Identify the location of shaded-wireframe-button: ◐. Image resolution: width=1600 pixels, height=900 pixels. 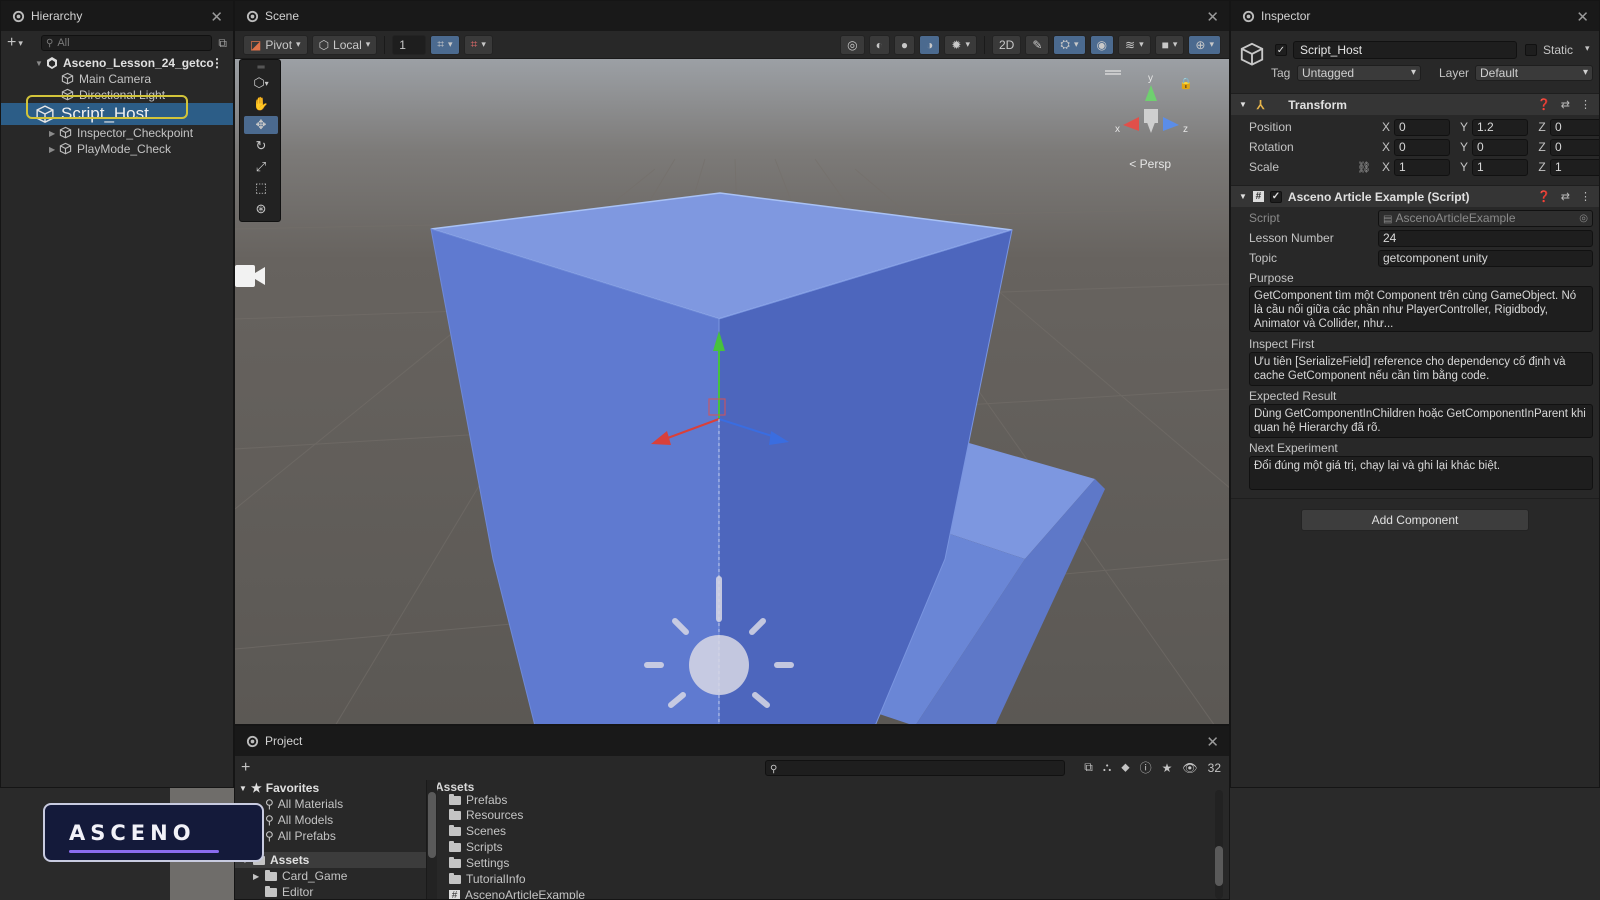
(879, 44).